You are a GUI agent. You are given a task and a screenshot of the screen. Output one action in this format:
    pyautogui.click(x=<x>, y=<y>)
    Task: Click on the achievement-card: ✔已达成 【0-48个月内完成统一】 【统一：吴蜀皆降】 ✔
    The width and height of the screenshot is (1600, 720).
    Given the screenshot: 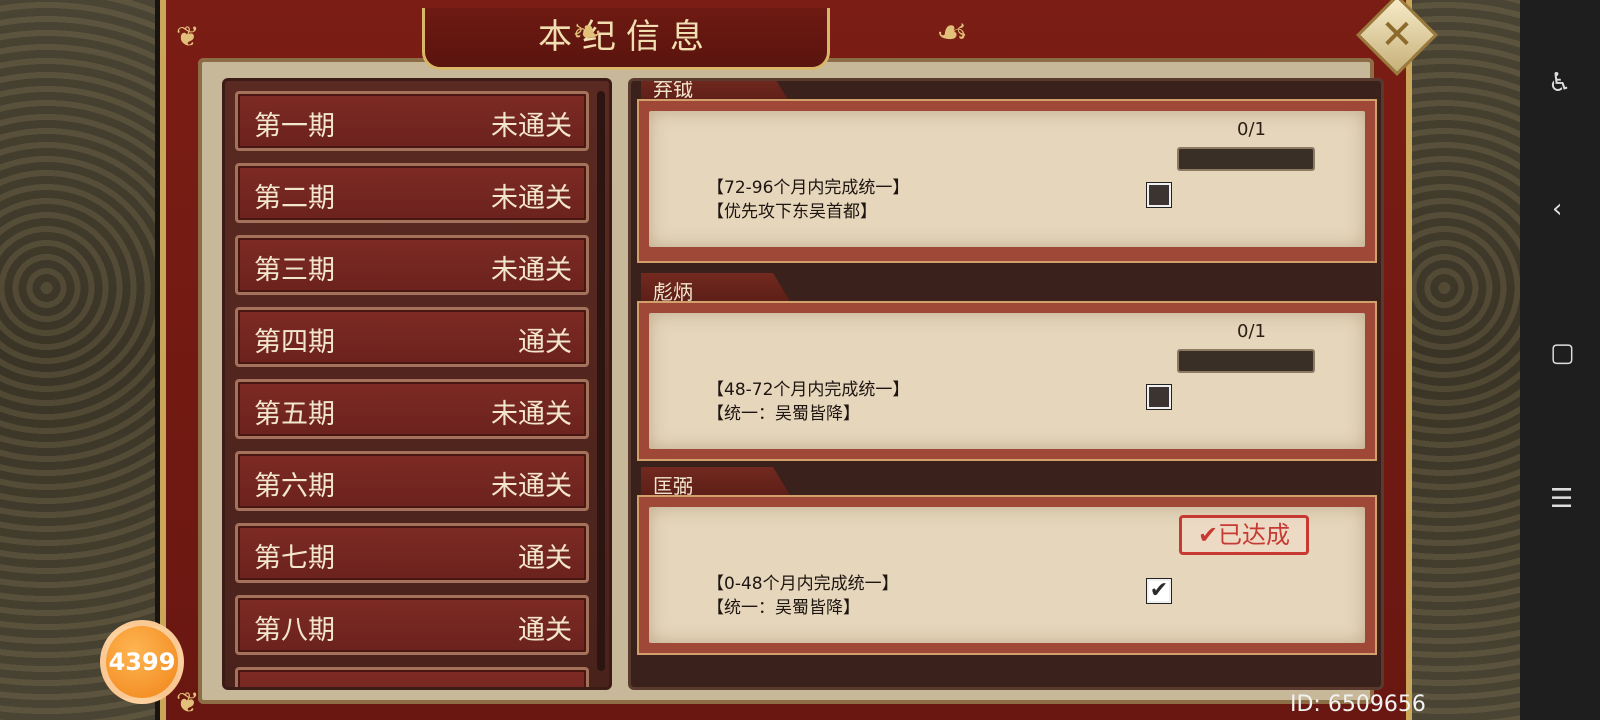 What is the action you would take?
    pyautogui.click(x=1007, y=575)
    